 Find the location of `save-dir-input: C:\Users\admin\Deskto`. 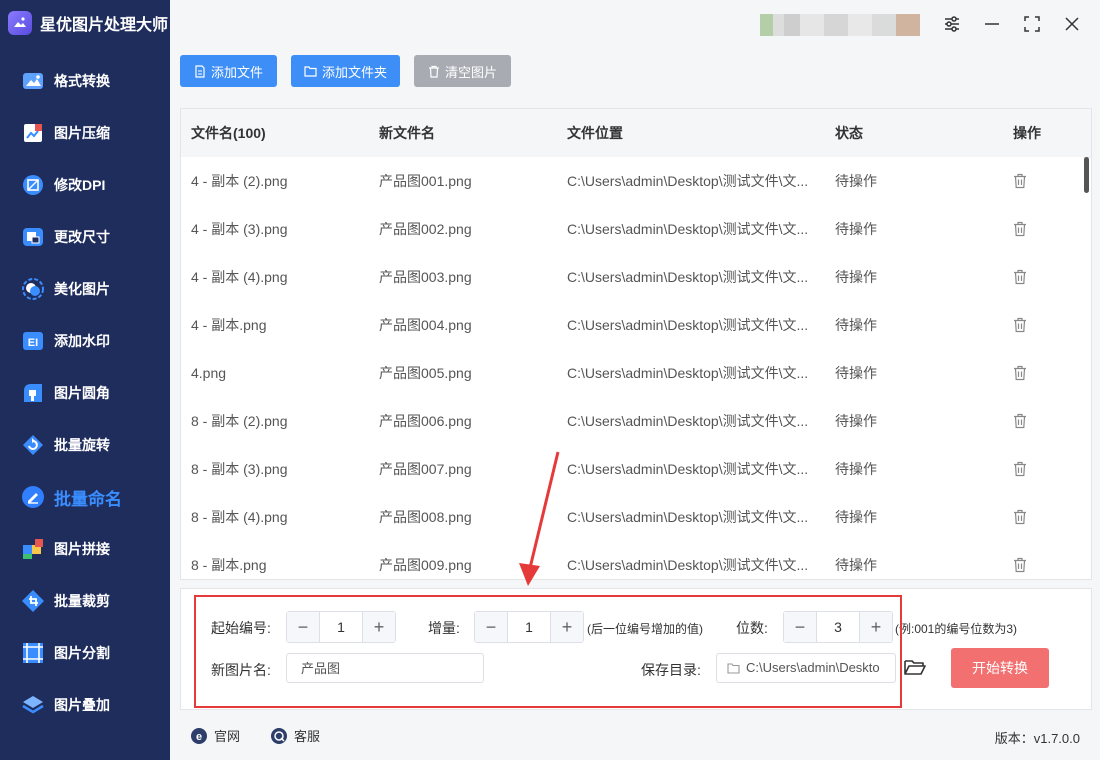

save-dir-input: C:\Users\admin\Deskto is located at coordinates (806, 668).